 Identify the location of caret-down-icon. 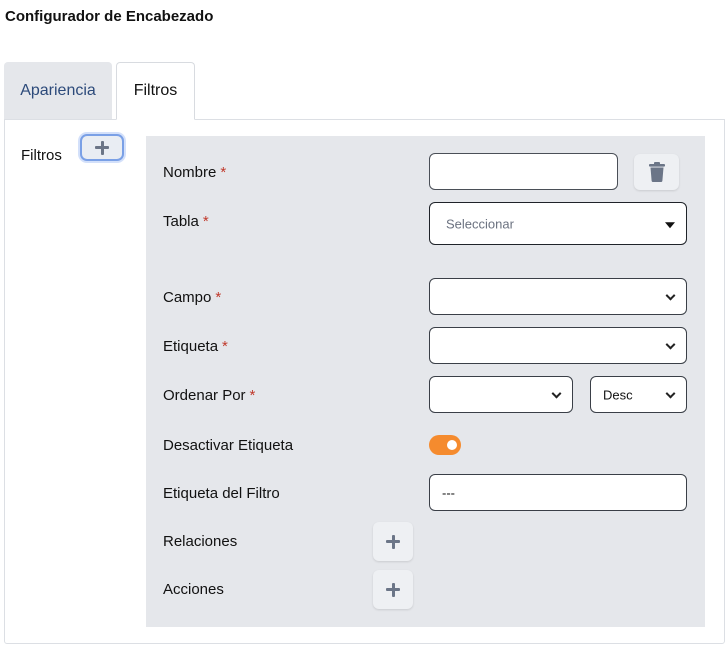
(670, 224).